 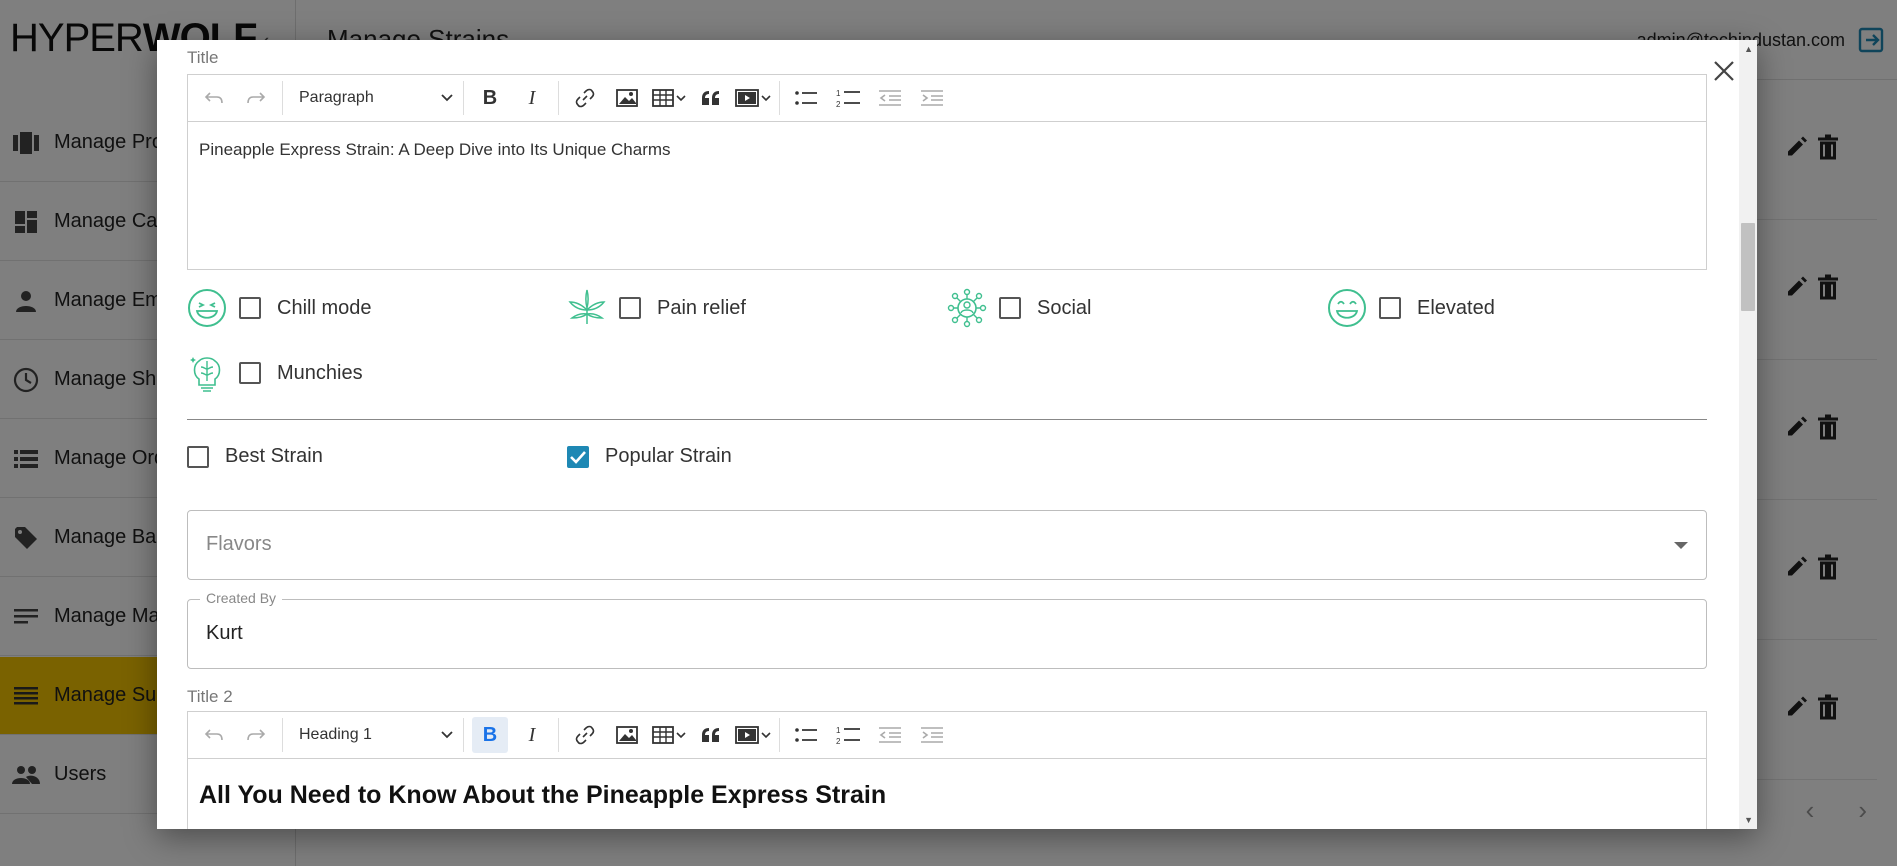 I want to click on block-format-value: Paragraph, so click(x=336, y=97).